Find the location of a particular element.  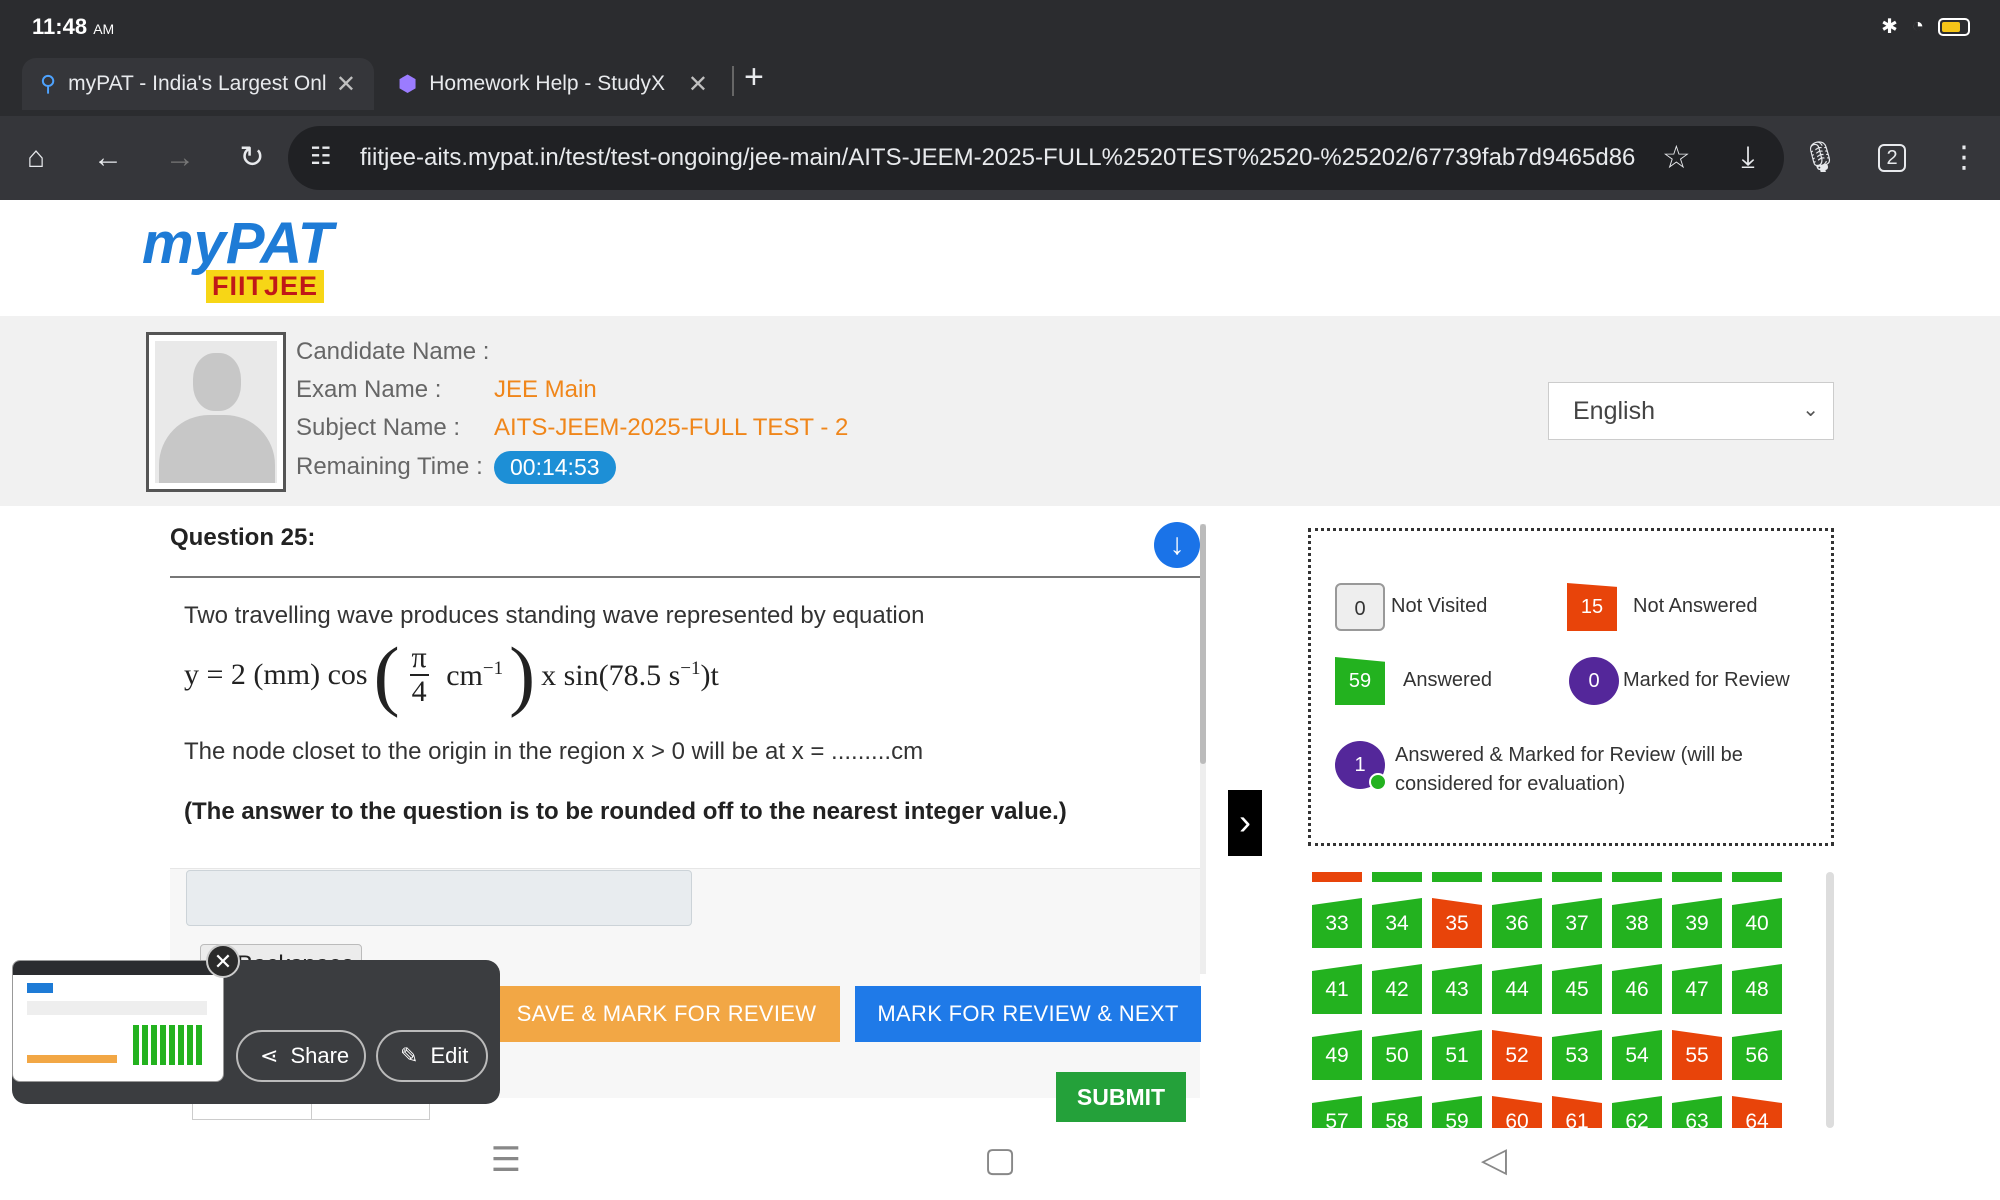

palette-question-56: 56 is located at coordinates (1757, 1055).